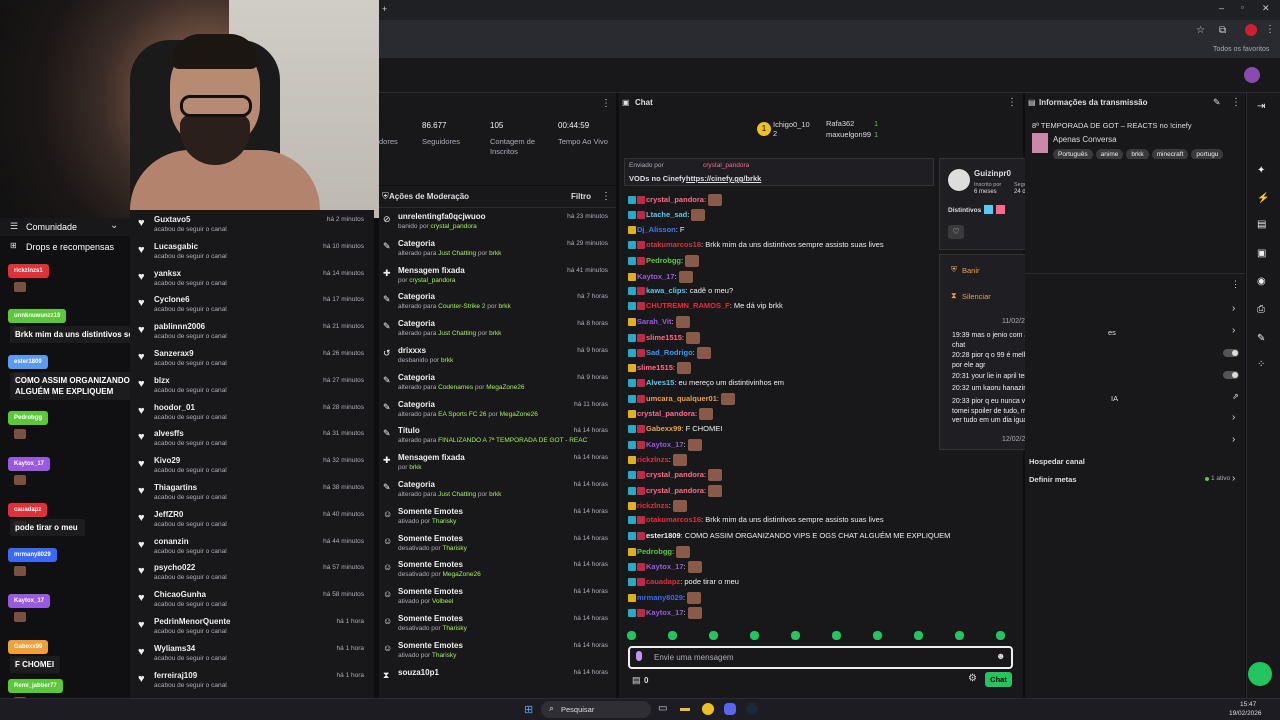  Describe the element at coordinates (1221, 8) in the screenshot. I see `minimize-icon: –` at that location.